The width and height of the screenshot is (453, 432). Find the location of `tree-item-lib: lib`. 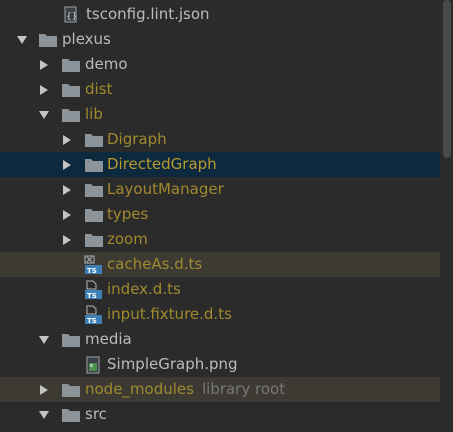

tree-item-lib: lib is located at coordinates (220, 114).